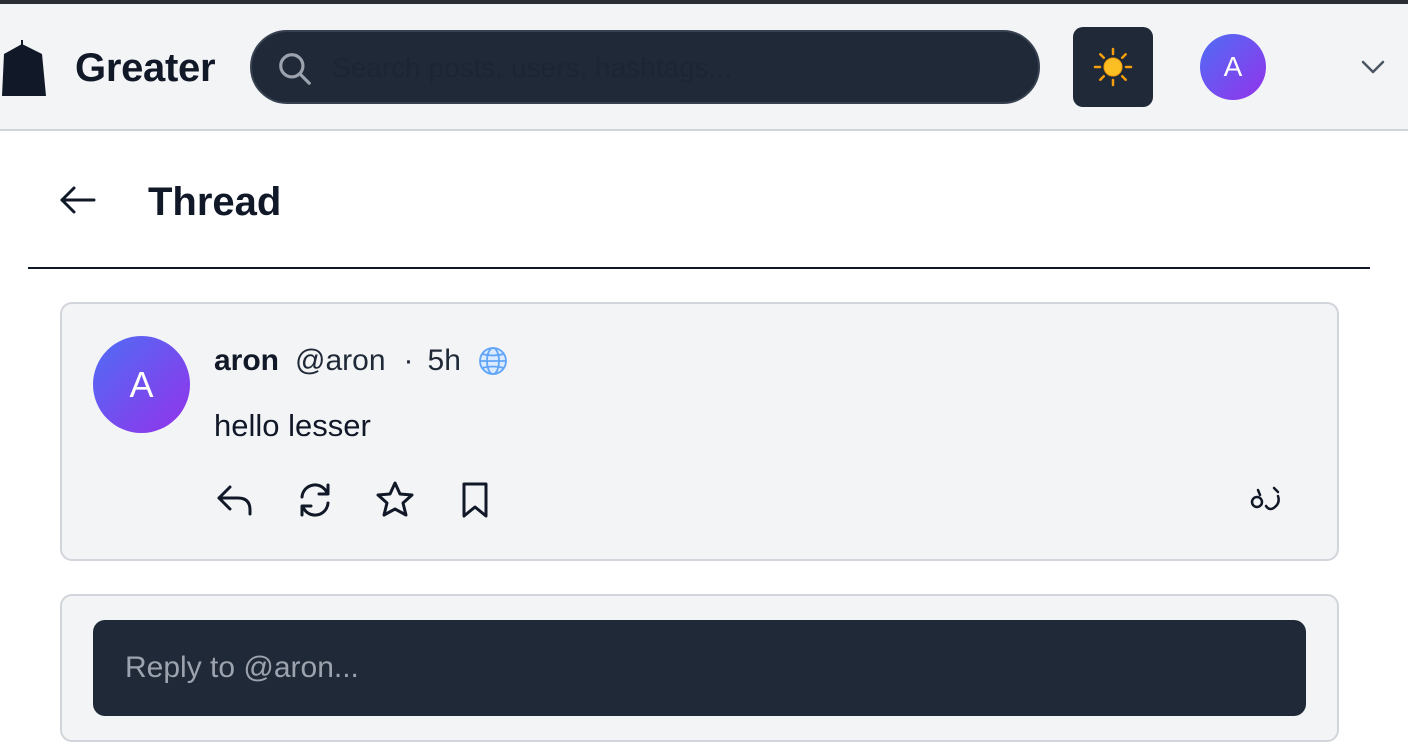 The height and width of the screenshot is (756, 1408). I want to click on logo-icon, so click(25, 71).